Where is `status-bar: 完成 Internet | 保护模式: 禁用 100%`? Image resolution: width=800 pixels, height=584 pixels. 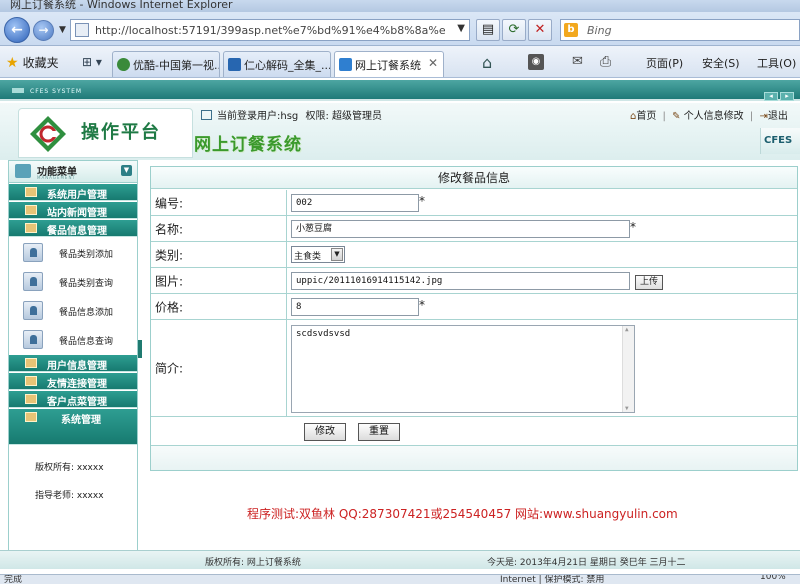 status-bar: 完成 Internet | 保护模式: 禁用 100% is located at coordinates (400, 579).